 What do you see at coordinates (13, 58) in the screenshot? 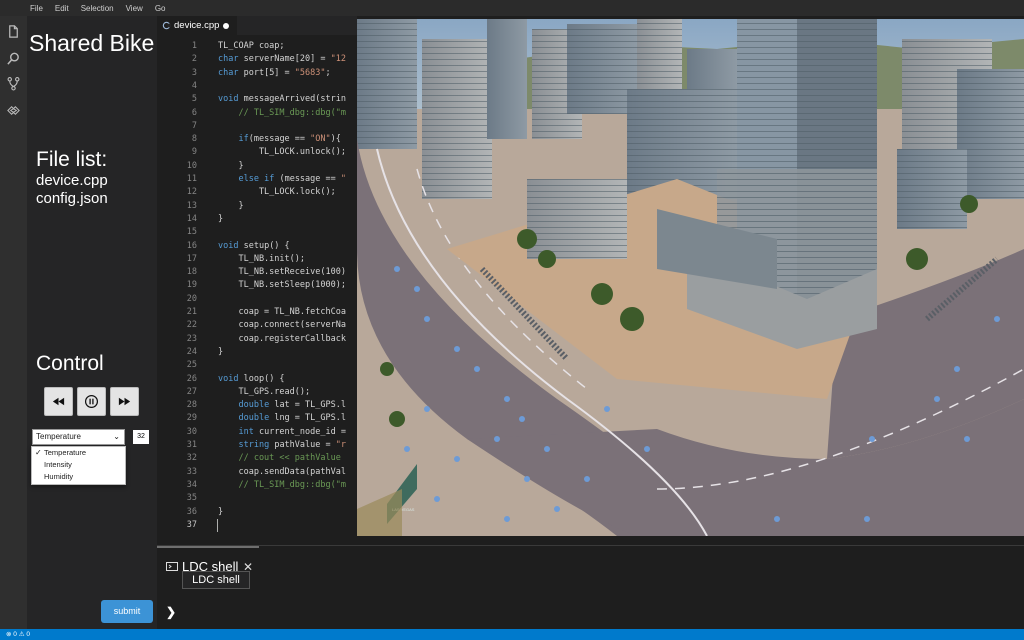
I see `search-icon` at bounding box center [13, 58].